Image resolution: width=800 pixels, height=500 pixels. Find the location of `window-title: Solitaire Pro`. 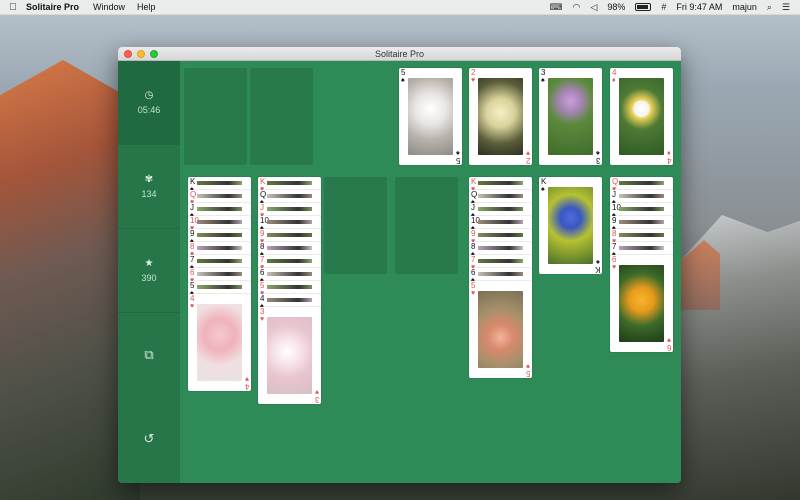

window-title: Solitaire Pro is located at coordinates (399, 53).